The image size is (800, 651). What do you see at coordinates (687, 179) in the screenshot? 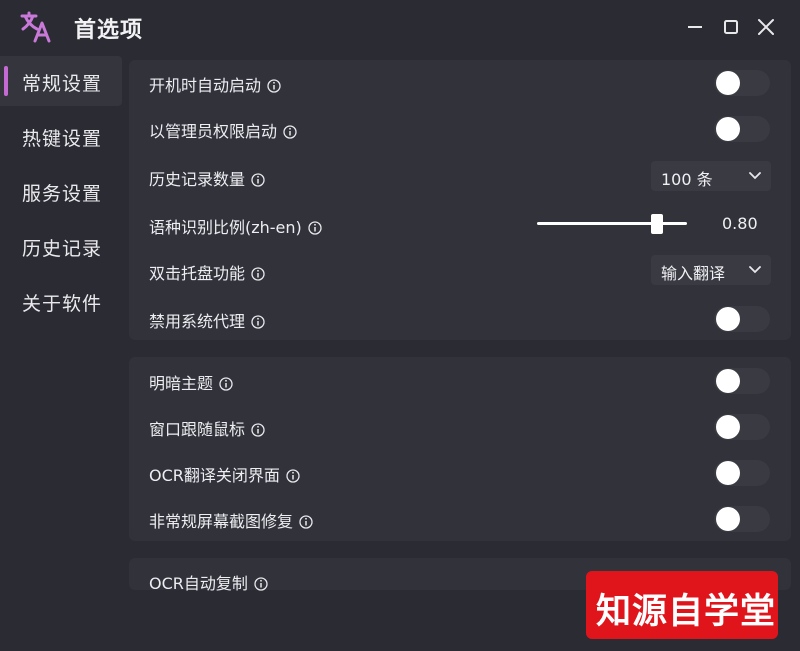
I see `history-count-value: 100 条` at bounding box center [687, 179].